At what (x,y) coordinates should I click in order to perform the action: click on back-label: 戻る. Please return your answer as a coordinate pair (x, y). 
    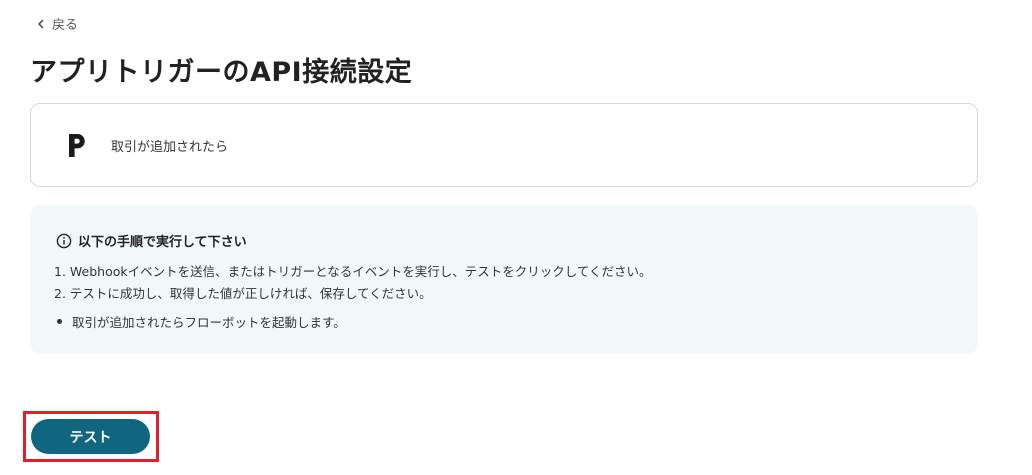
    Looking at the image, I should click on (65, 25).